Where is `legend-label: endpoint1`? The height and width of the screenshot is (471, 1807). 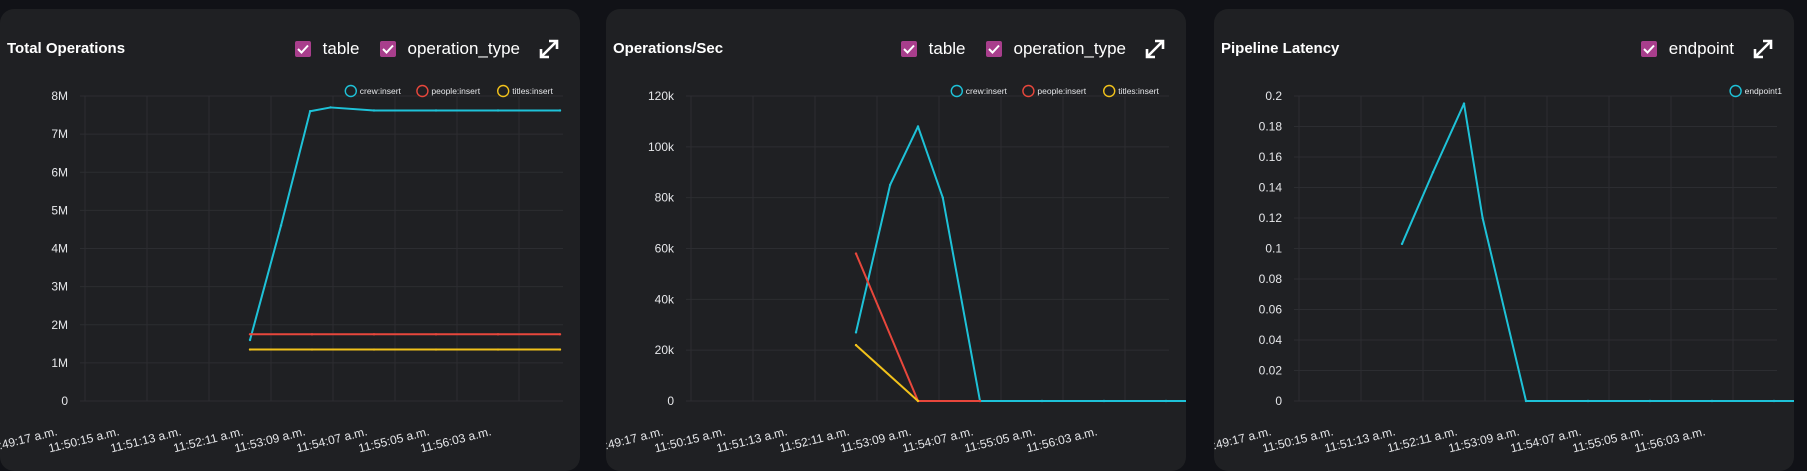 legend-label: endpoint1 is located at coordinates (1764, 91).